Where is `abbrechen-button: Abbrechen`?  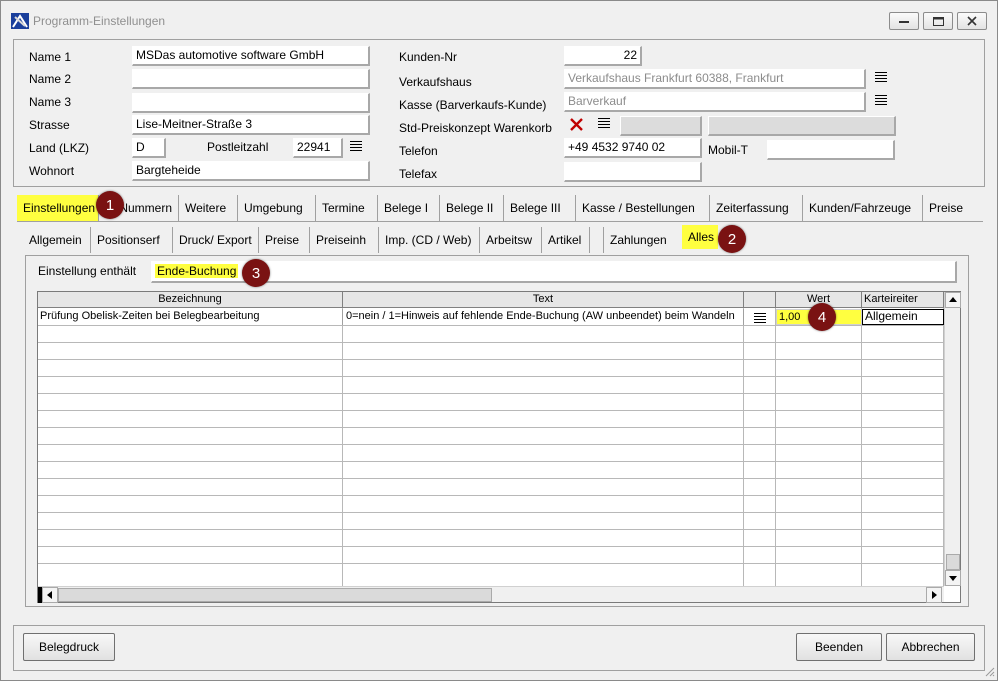 abbrechen-button: Abbrechen is located at coordinates (930, 647).